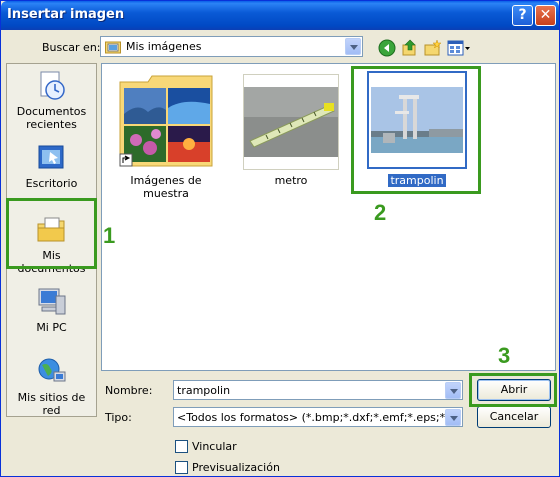  Describe the element at coordinates (280, 15) in the screenshot. I see `title-bar: Insertar imagen ? ✕` at that location.